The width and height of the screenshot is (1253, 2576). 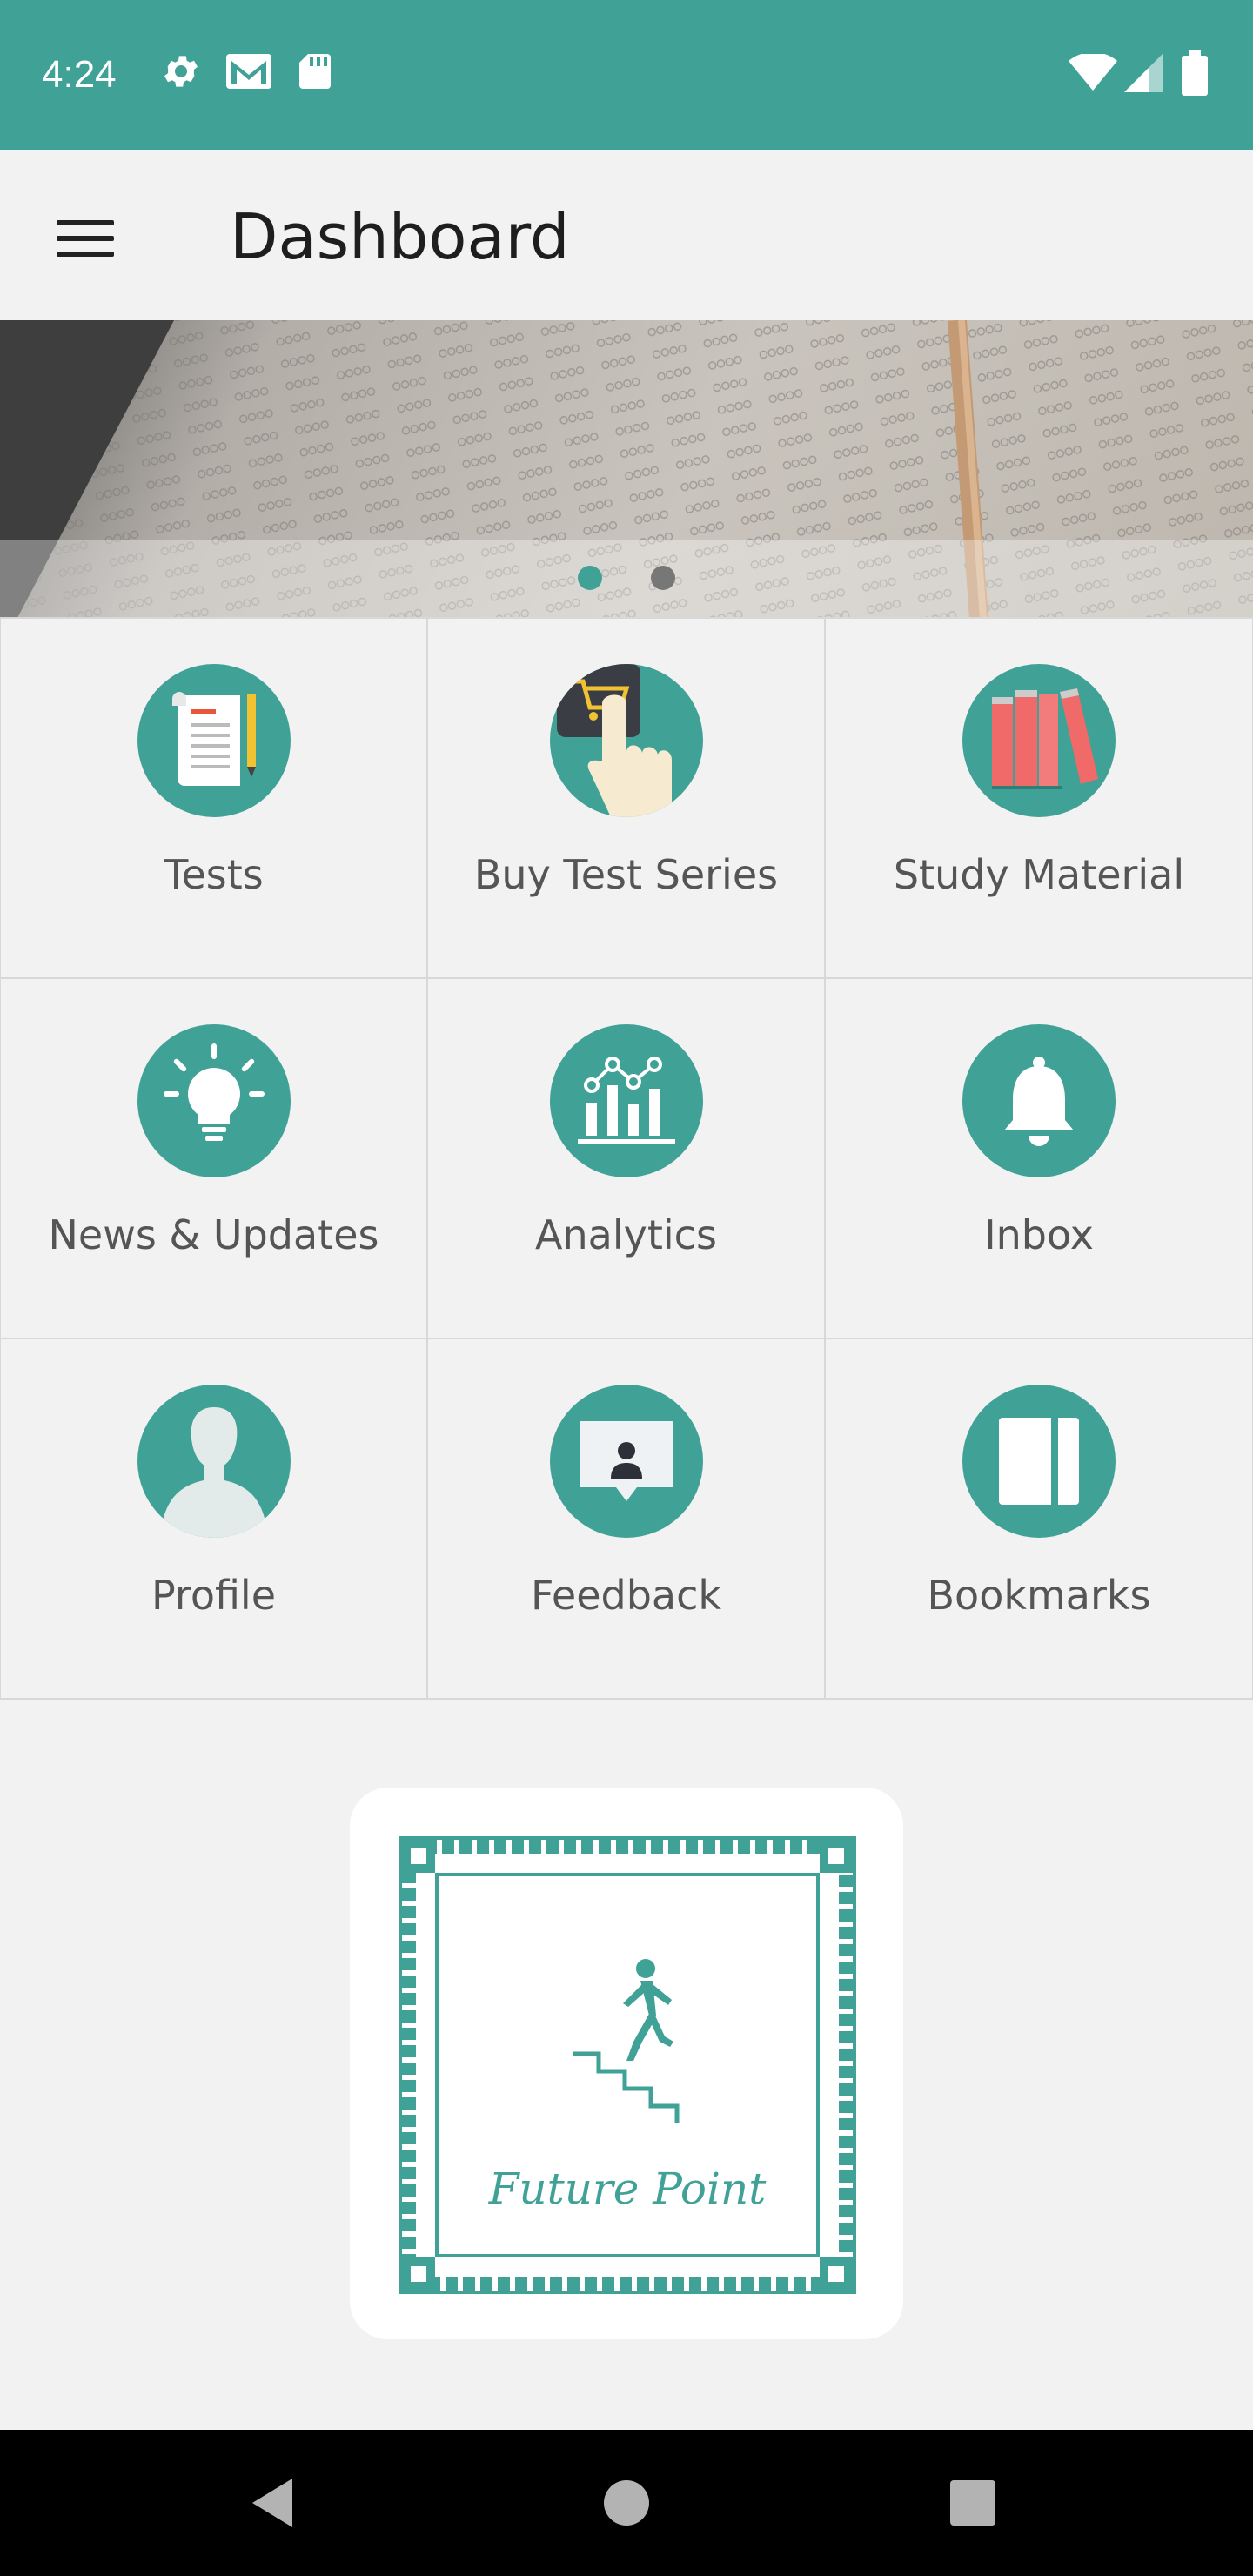 I want to click on tile-label: News & Updates, so click(x=213, y=1234).